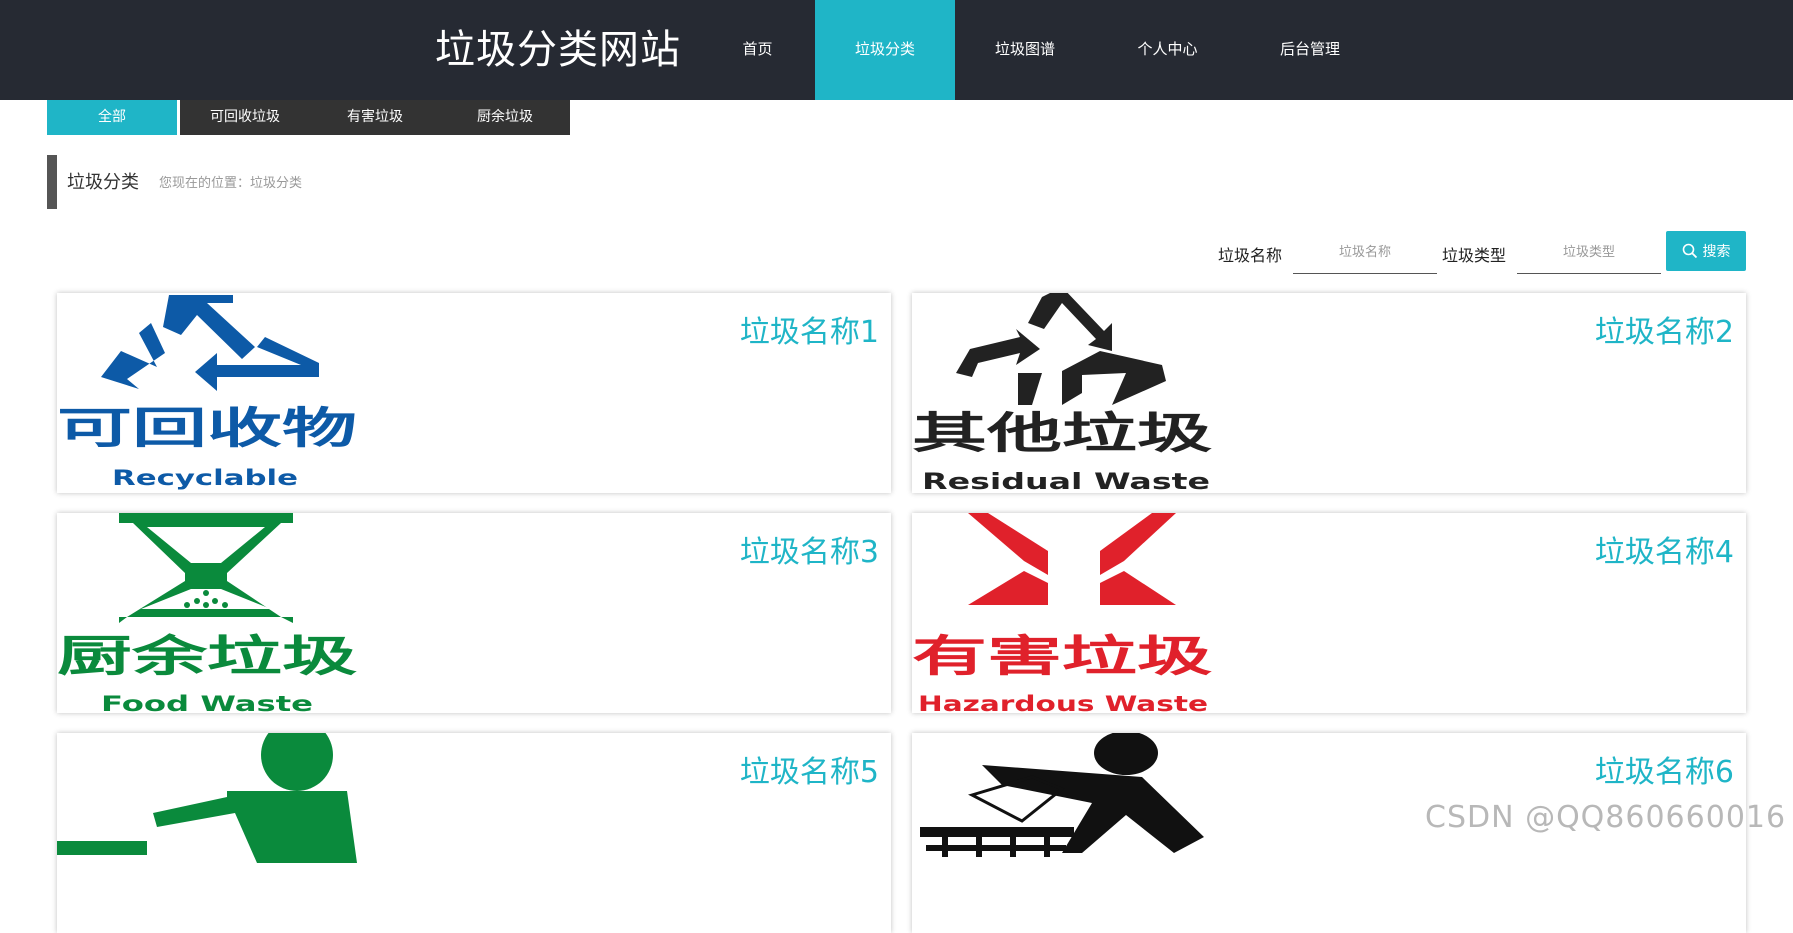 This screenshot has width=1793, height=933. I want to click on search-icon, so click(1689, 251).